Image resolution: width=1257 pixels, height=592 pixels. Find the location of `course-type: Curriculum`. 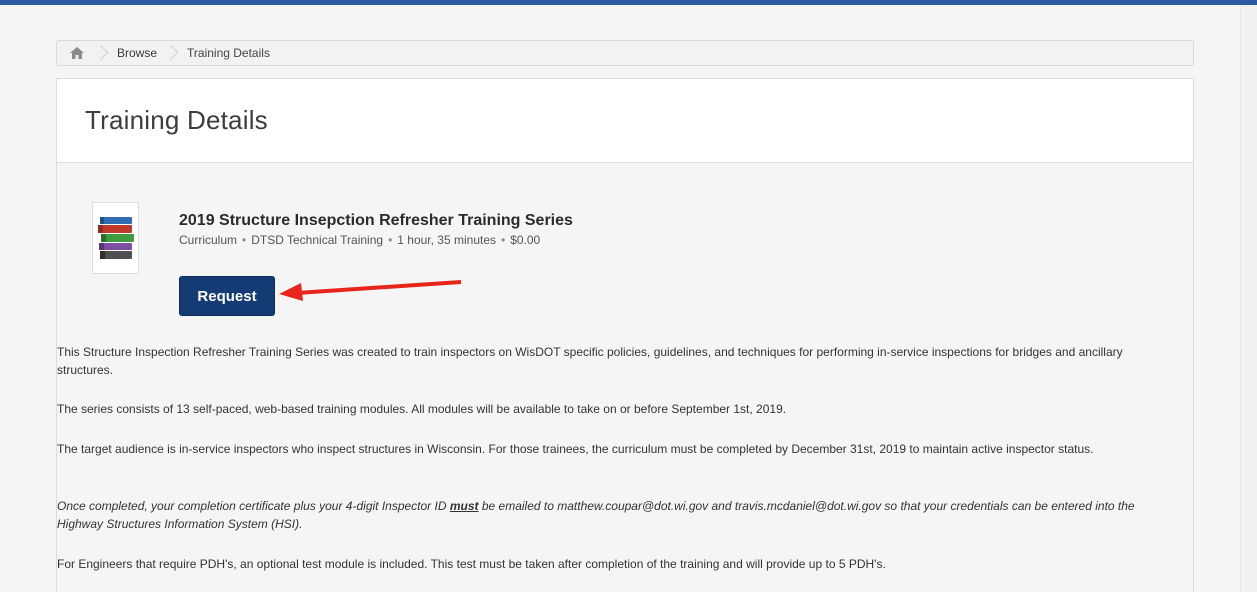

course-type: Curriculum is located at coordinates (208, 240).